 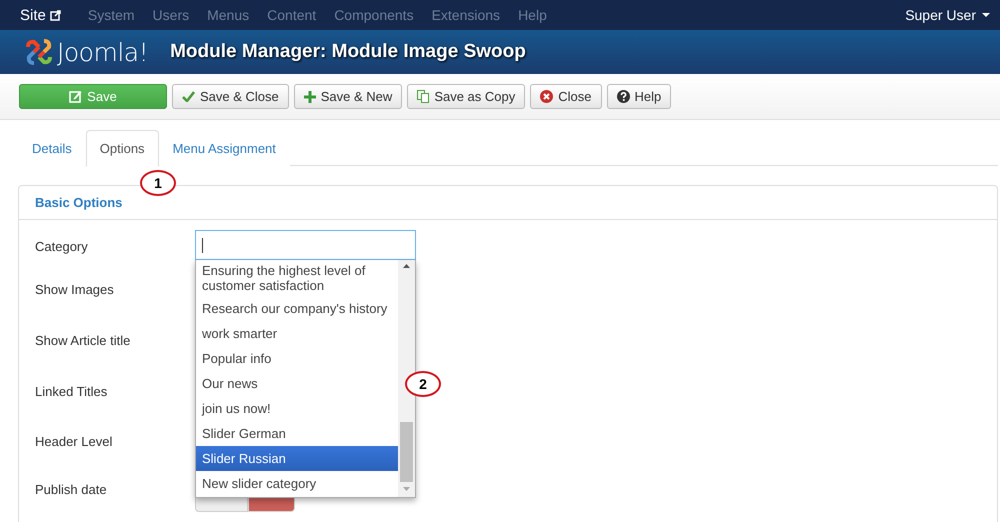 I want to click on dropdown-option: Slider Russian, so click(x=297, y=458).